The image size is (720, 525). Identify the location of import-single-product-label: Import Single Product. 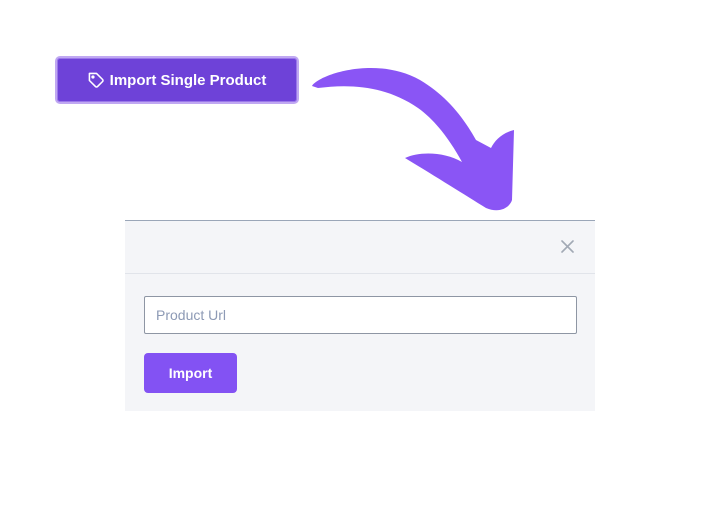
(188, 80).